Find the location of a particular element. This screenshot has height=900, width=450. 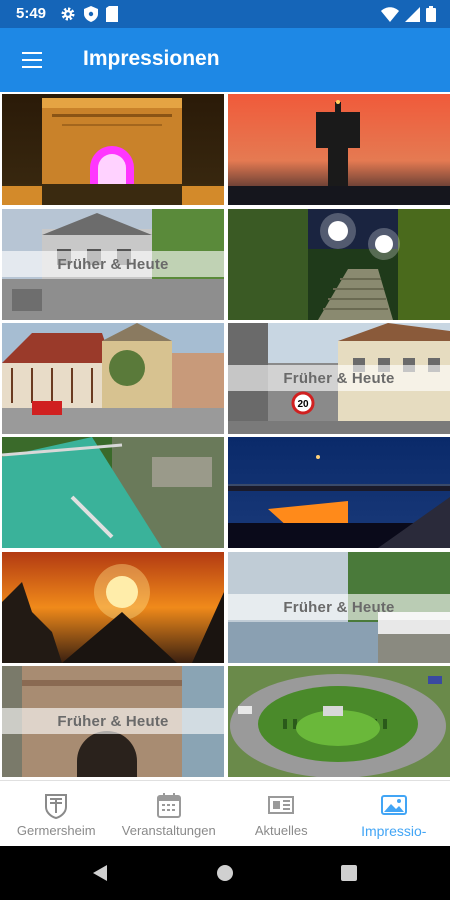

recent-apps-icon is located at coordinates (349, 873).